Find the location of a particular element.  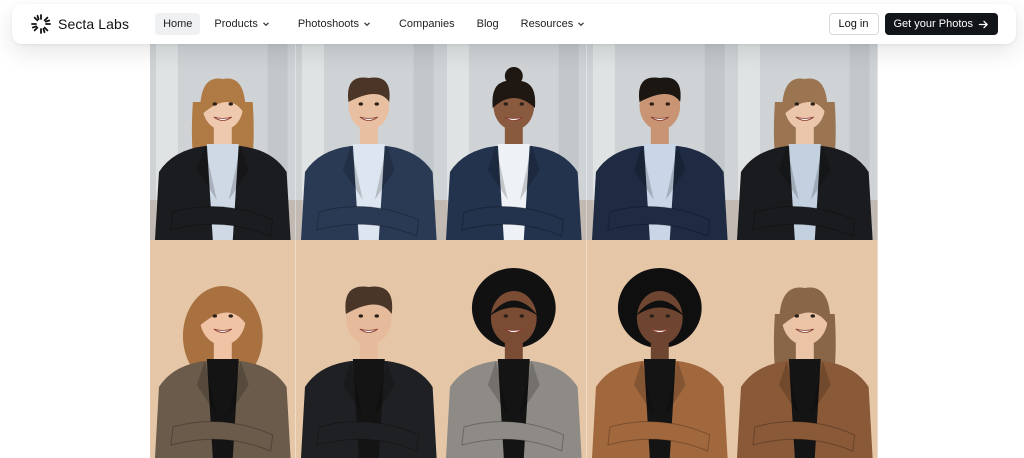

nav-companies-label: Companies is located at coordinates (426, 24).